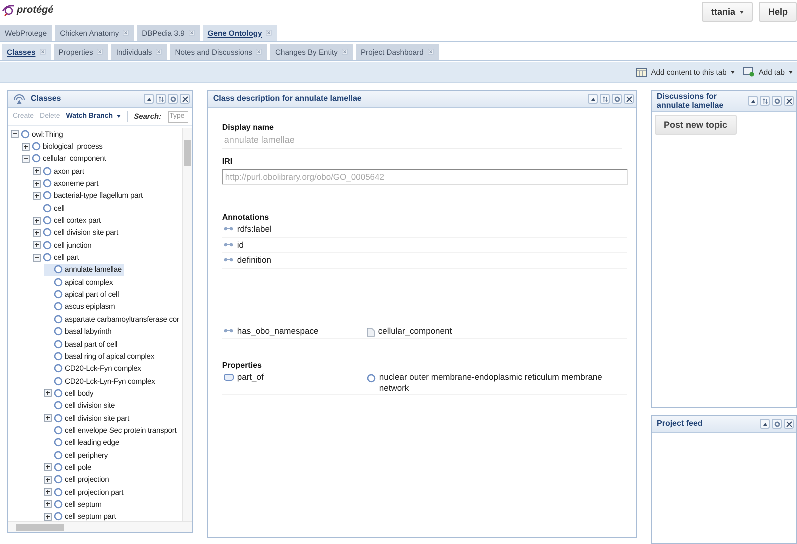 Image resolution: width=797 pixels, height=544 pixels. I want to click on logo-icon, so click(8, 10).